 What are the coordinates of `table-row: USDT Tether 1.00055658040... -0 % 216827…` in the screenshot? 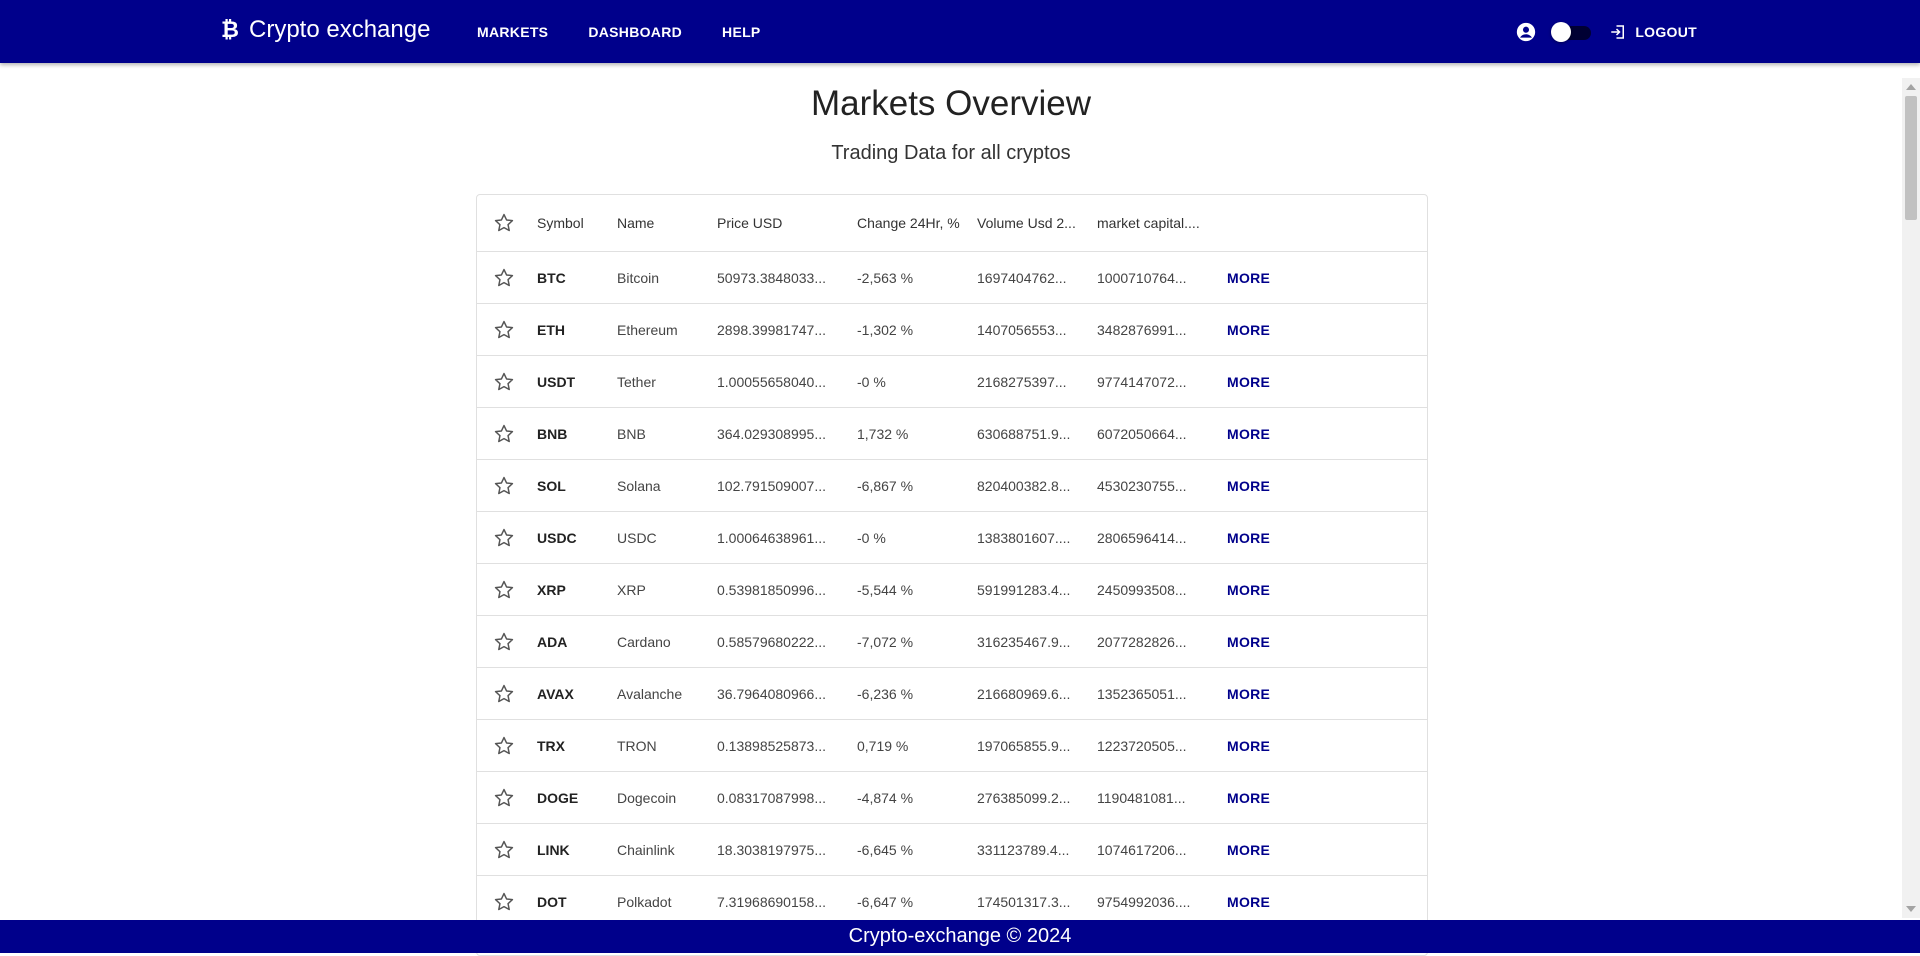 It's located at (952, 382).